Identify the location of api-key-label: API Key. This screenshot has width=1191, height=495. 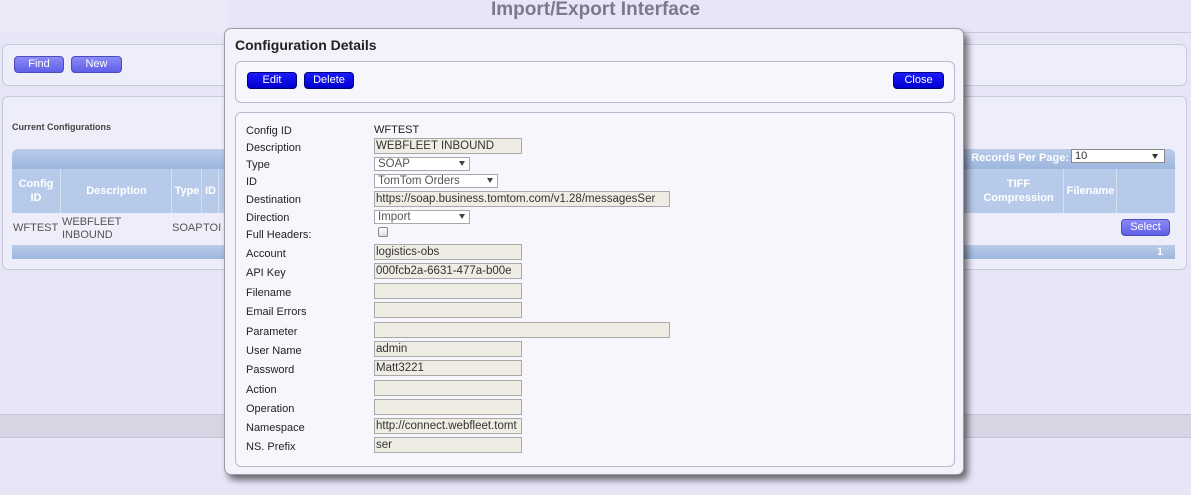
(266, 273).